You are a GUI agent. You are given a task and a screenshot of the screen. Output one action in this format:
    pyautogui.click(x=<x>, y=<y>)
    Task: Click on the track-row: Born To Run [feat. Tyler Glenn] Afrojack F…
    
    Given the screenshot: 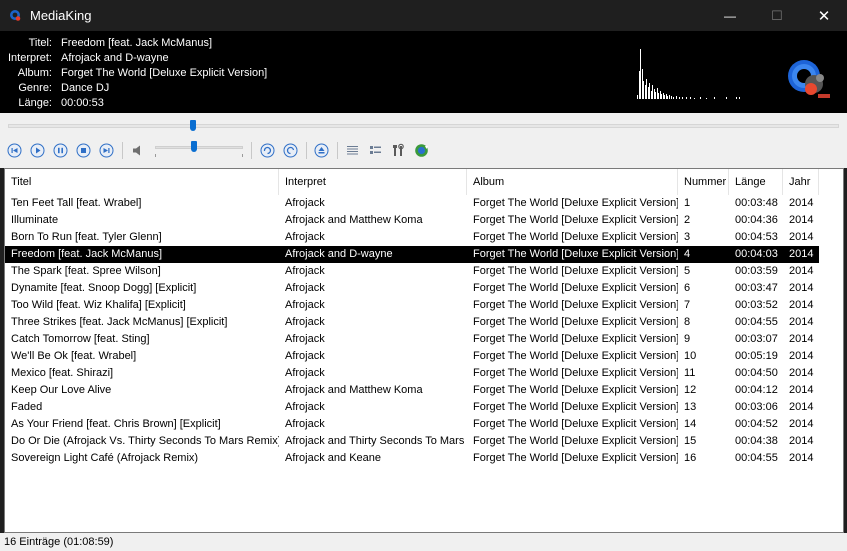 What is the action you would take?
    pyautogui.click(x=412, y=237)
    